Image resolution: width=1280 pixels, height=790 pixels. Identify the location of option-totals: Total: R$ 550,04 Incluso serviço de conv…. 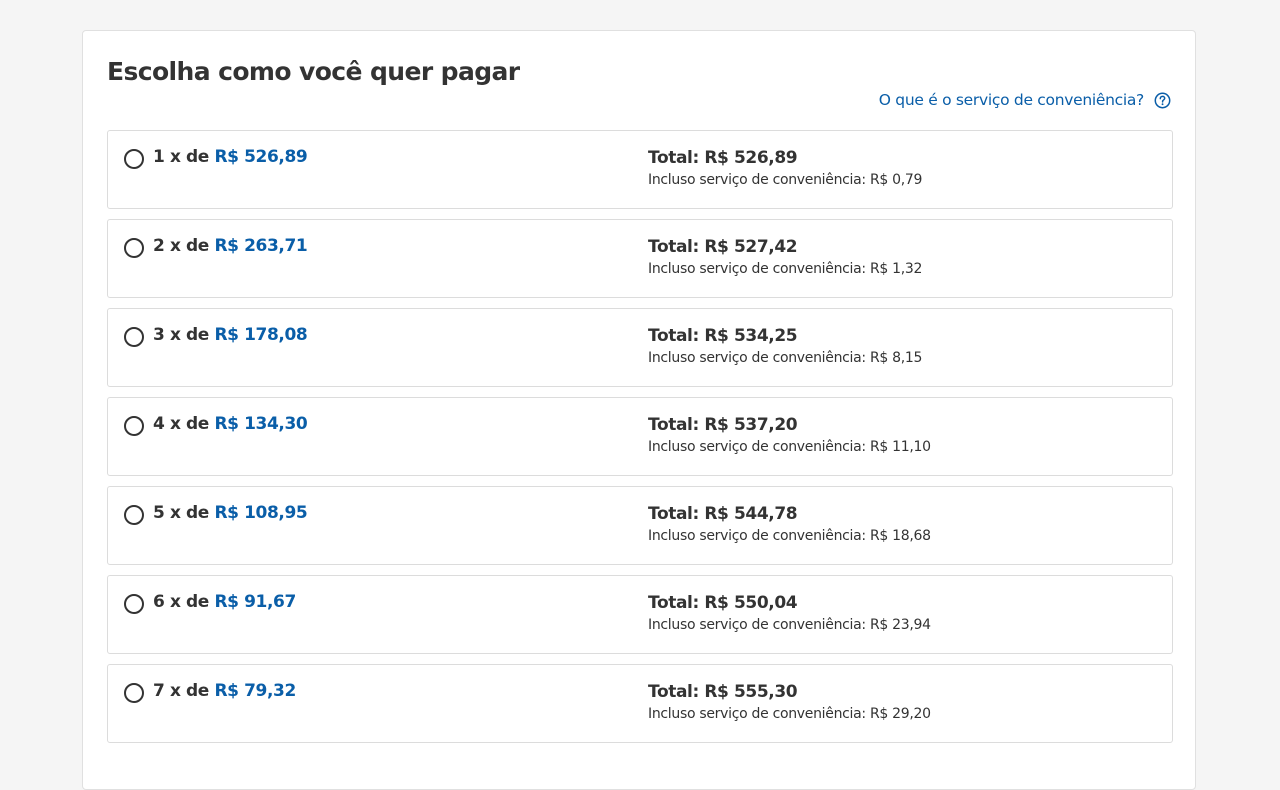
(789, 614).